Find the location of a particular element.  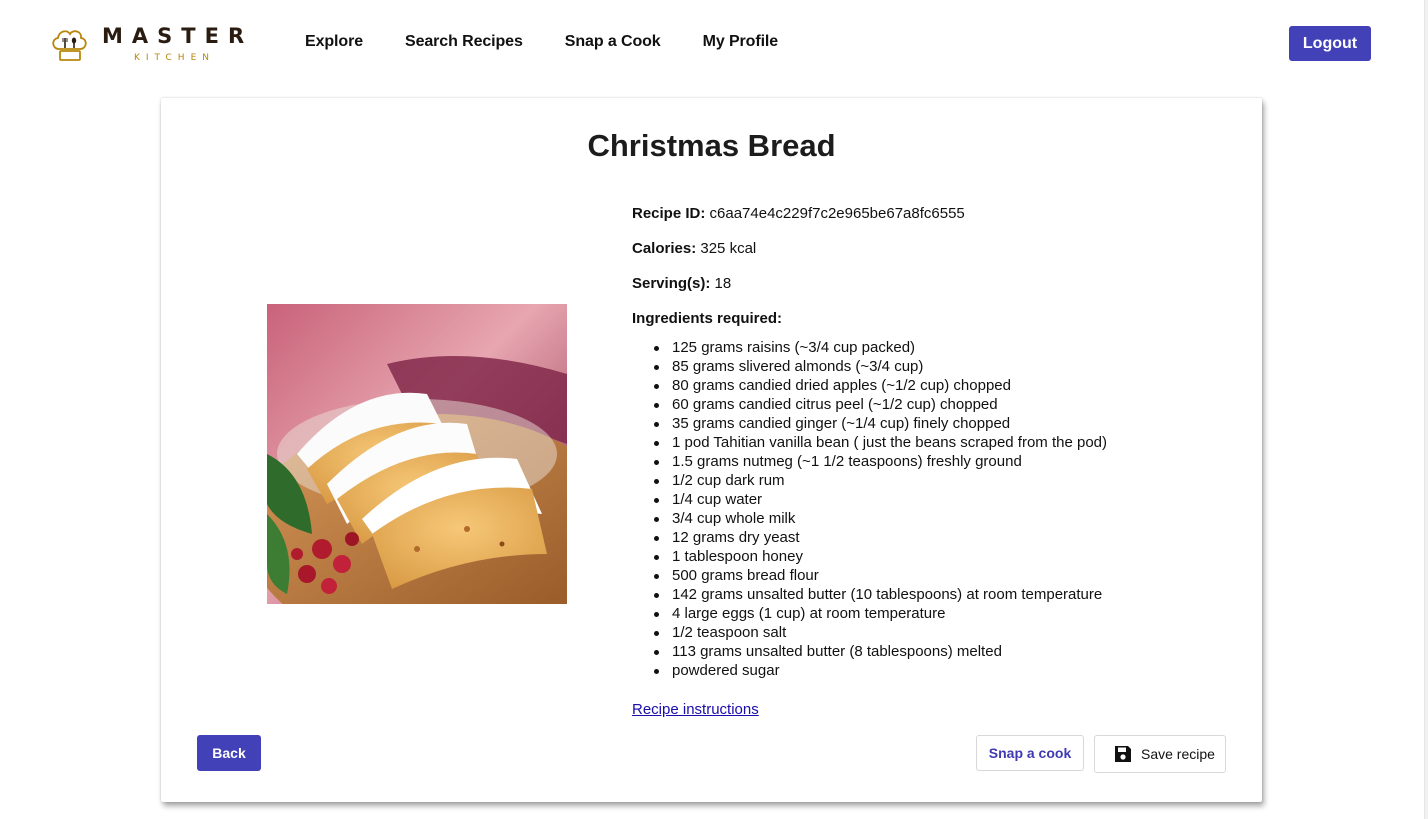

nav-snap-a-cook: Snap a Cook is located at coordinates (613, 42).